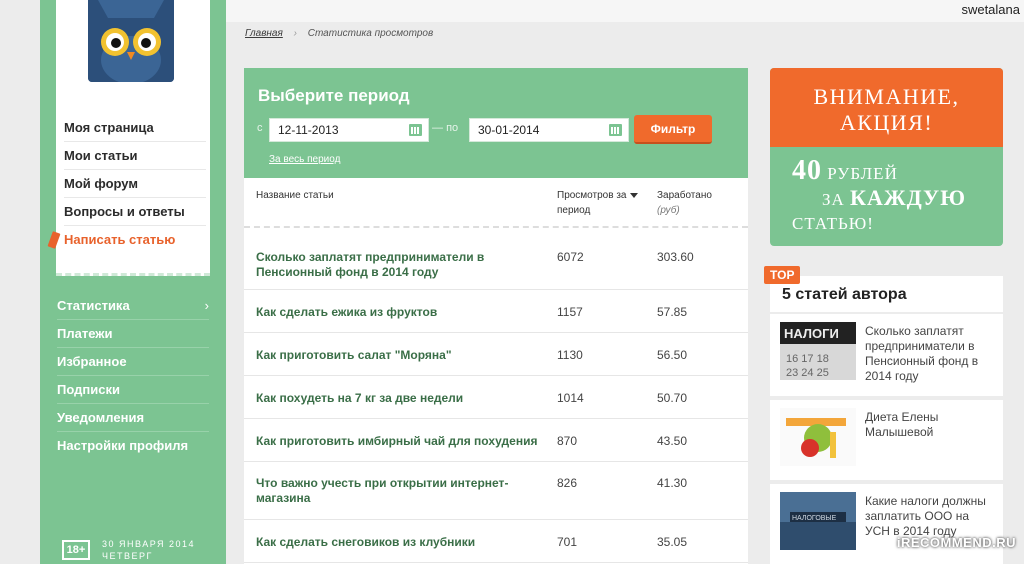 The image size is (1024, 564). Describe the element at coordinates (126, 240) in the screenshot. I see `write-article-link: Написать статью` at that location.